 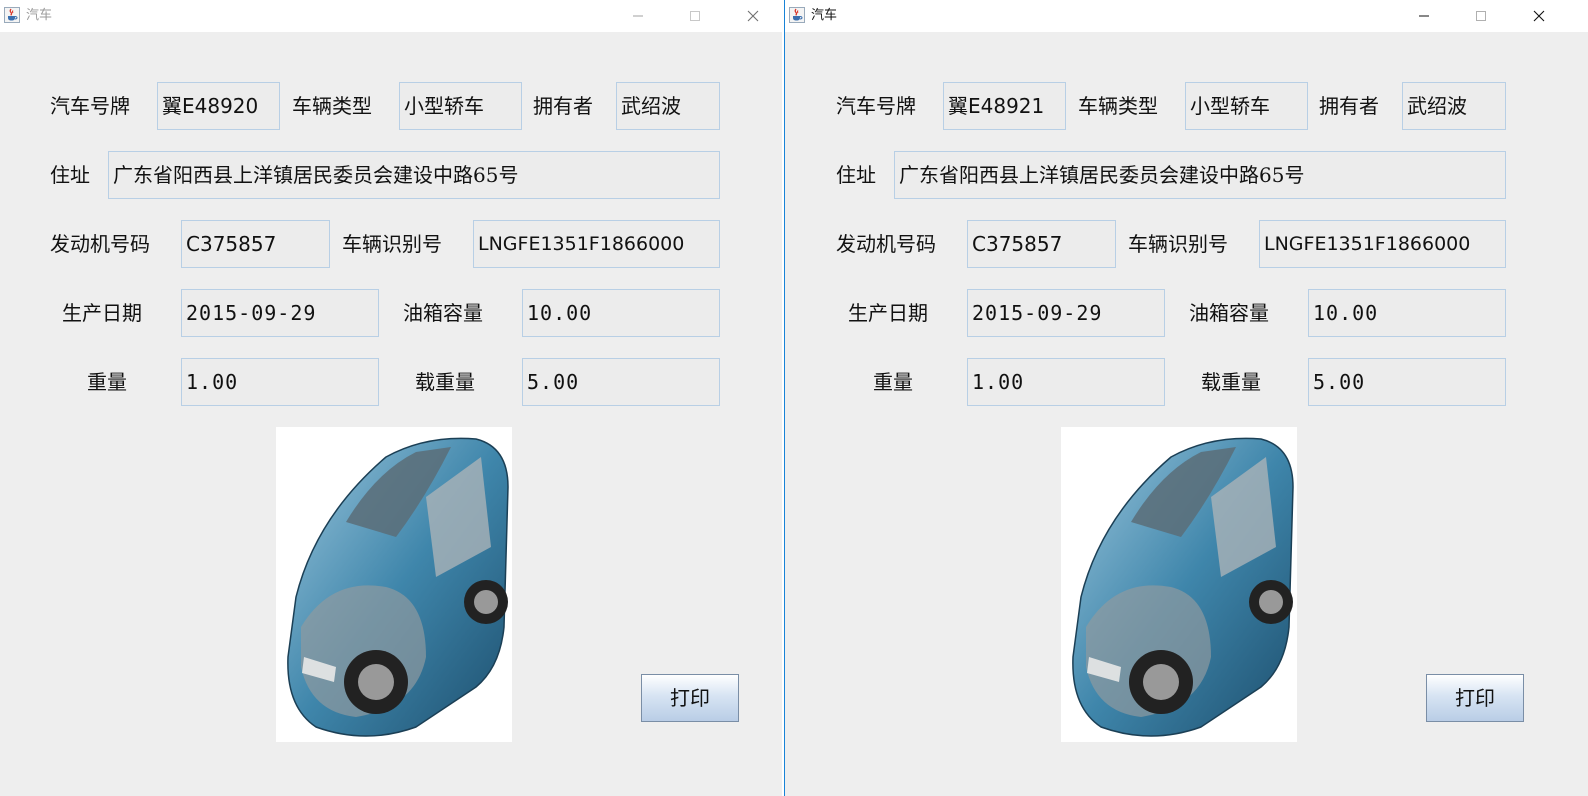 I want to click on plate-field: 翼E48920, so click(x=218, y=106).